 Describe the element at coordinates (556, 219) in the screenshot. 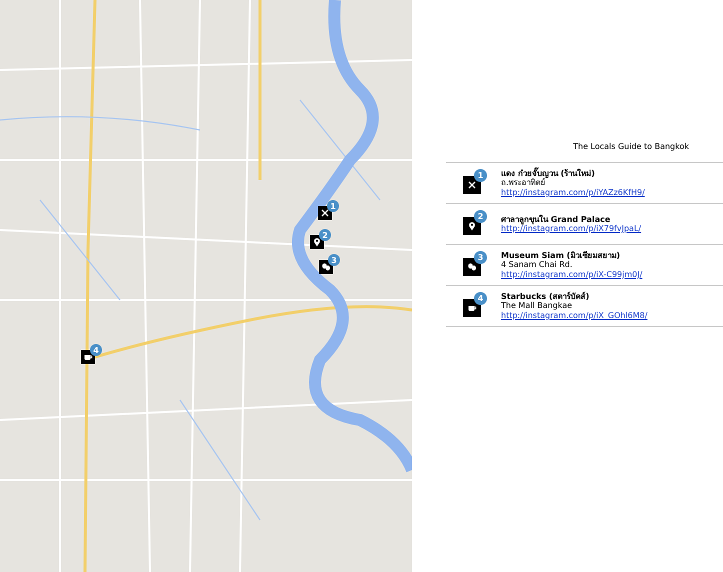

I see `place-name: ศาลาลูกขุนใน Grand Palace` at that location.